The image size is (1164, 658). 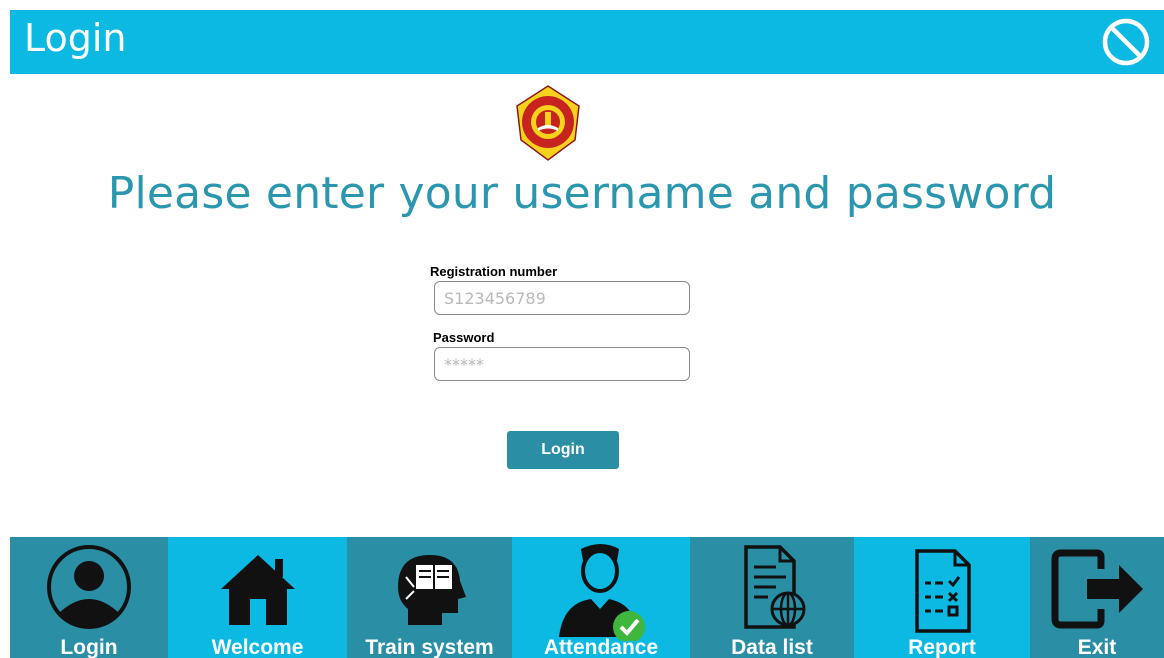 I want to click on nav-label-welcome: Welcome, so click(x=257, y=647).